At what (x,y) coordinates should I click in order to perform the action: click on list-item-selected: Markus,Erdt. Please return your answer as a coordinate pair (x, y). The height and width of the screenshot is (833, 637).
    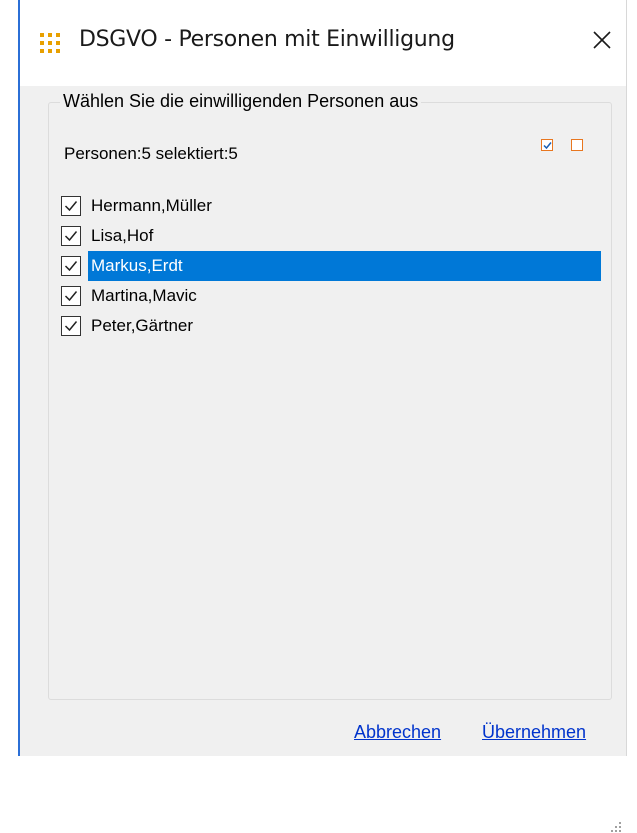
    Looking at the image, I should click on (331, 266).